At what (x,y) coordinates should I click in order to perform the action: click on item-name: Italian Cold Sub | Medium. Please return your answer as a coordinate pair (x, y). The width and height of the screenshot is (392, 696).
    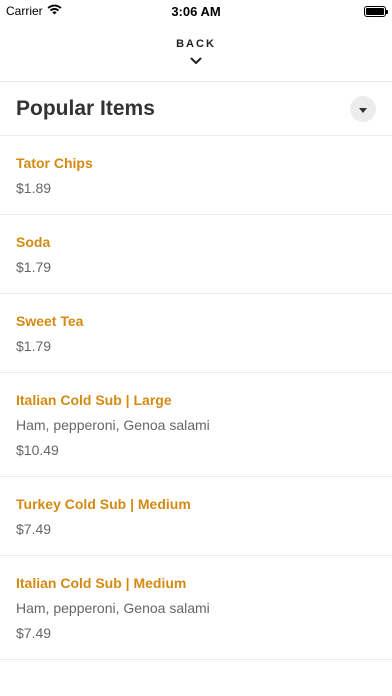
    Looking at the image, I should click on (101, 583).